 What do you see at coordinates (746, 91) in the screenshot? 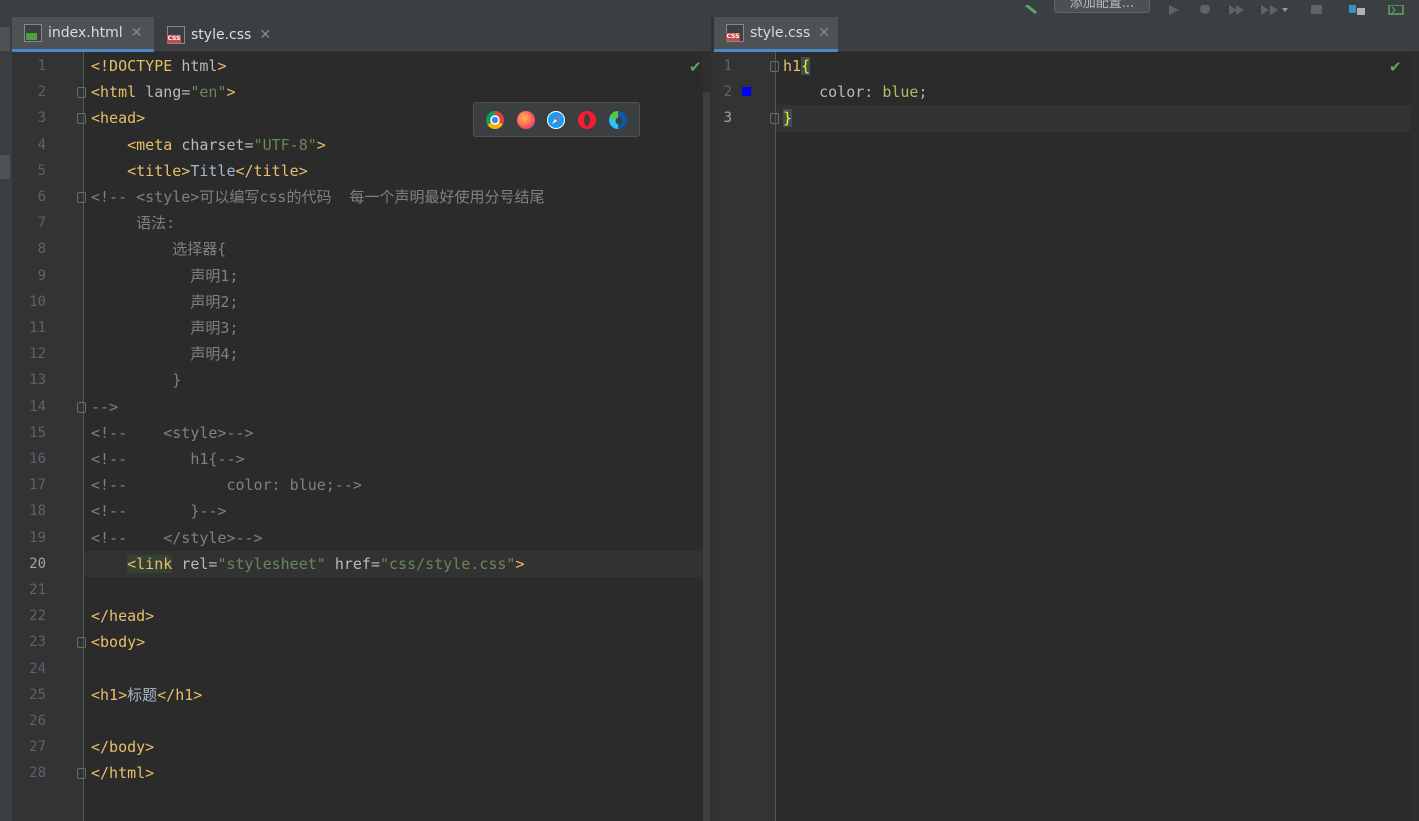
I see `color-preview-swatch` at bounding box center [746, 91].